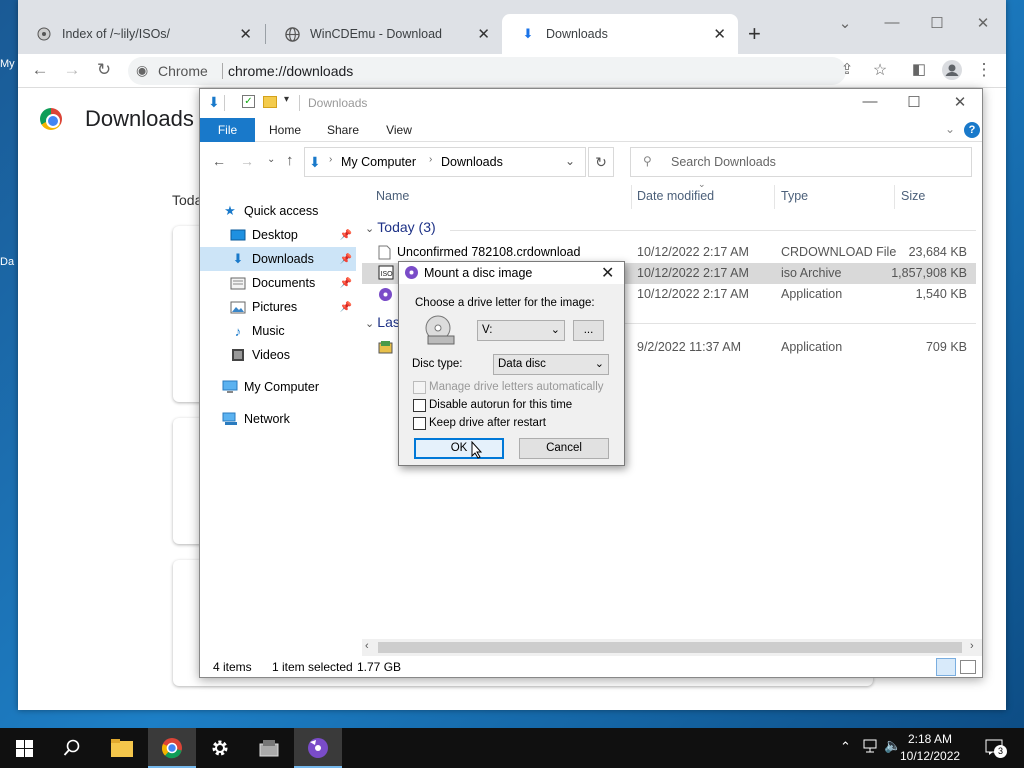  What do you see at coordinates (419, 387) in the screenshot?
I see `manage-letters-checkbox` at bounding box center [419, 387].